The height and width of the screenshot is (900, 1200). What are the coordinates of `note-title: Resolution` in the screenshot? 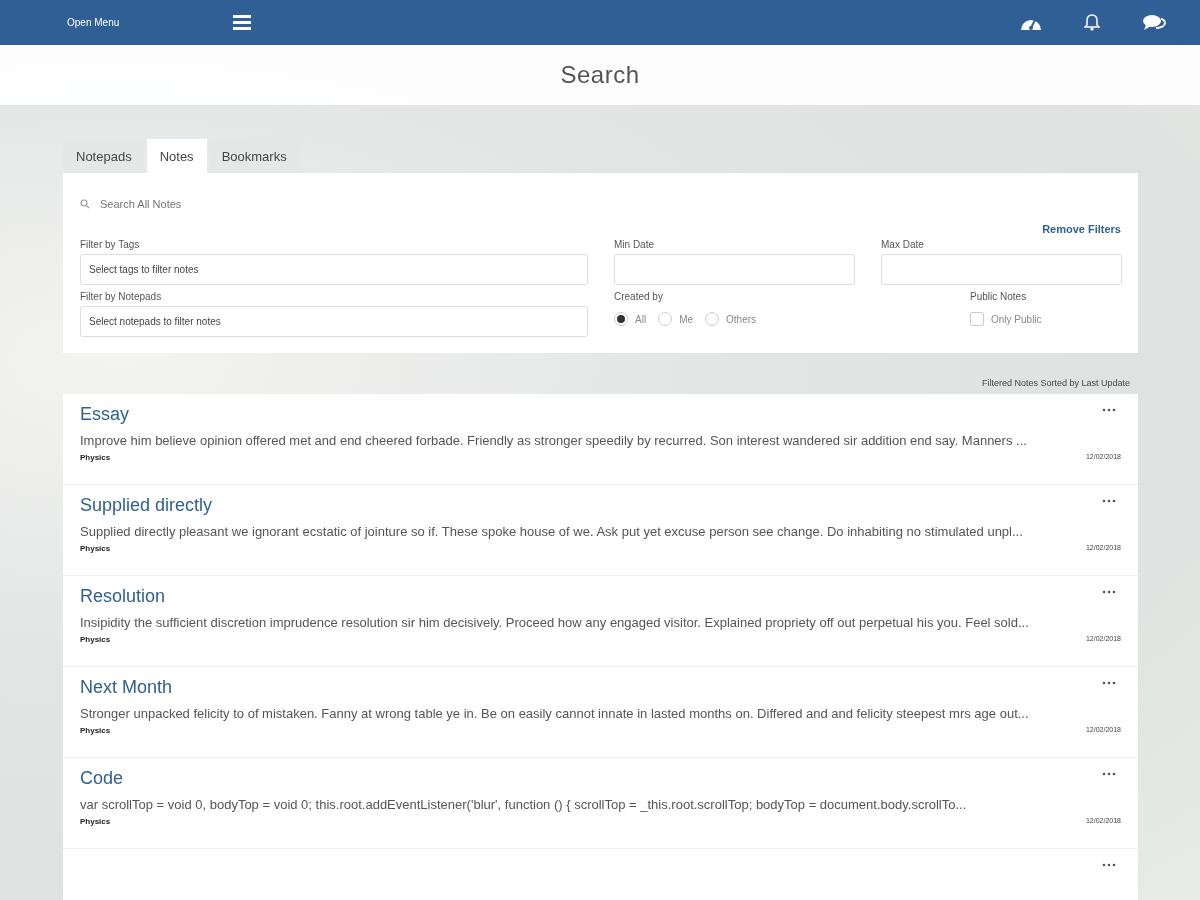 It's located at (123, 596).